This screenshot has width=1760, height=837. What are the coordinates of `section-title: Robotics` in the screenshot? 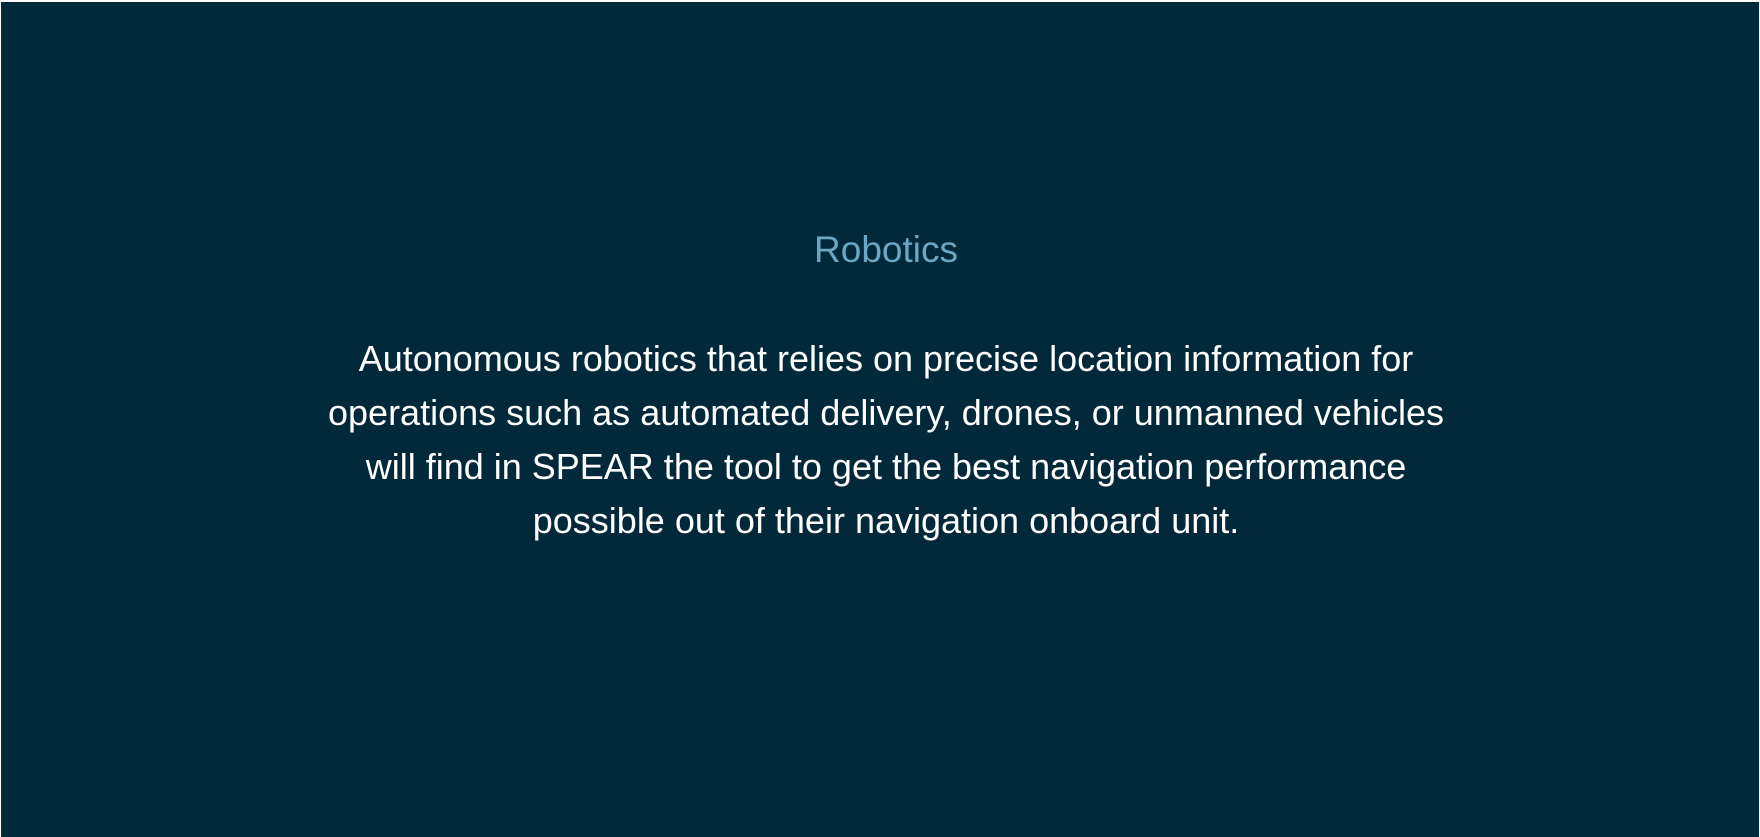 It's located at (886, 249).